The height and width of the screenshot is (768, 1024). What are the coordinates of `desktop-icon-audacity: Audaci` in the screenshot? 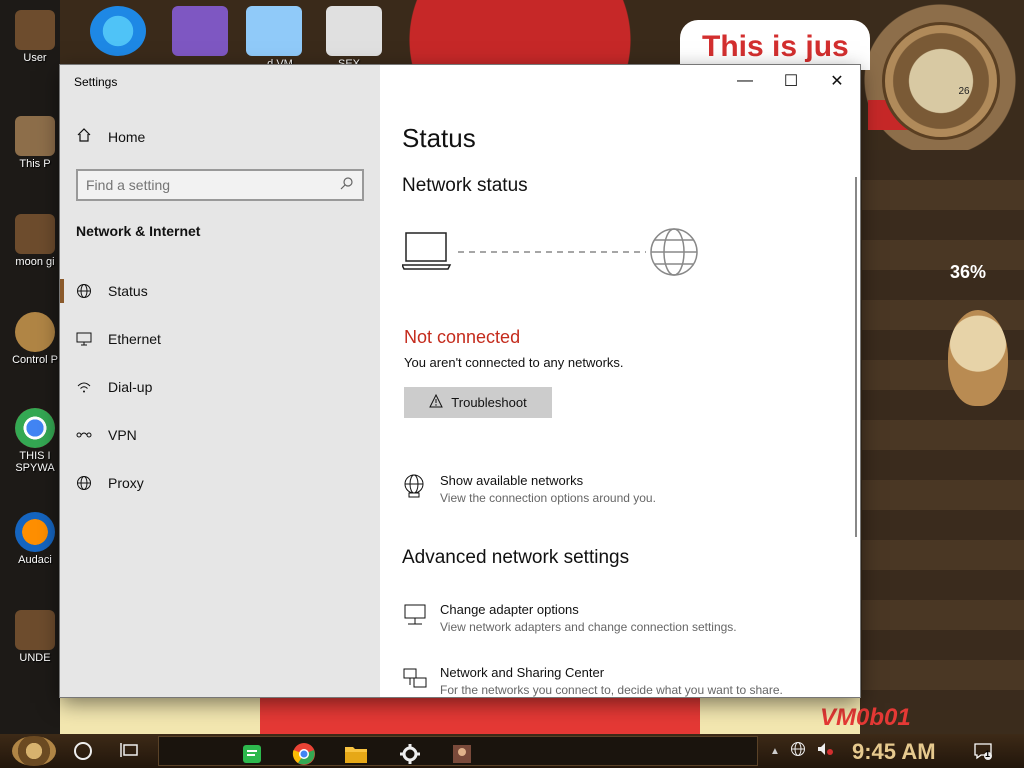 It's located at (35, 539).